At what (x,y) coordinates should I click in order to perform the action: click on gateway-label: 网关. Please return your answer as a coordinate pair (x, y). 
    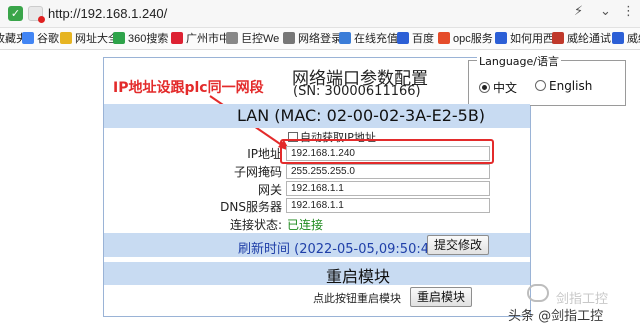
    Looking at the image, I should click on (269, 190).